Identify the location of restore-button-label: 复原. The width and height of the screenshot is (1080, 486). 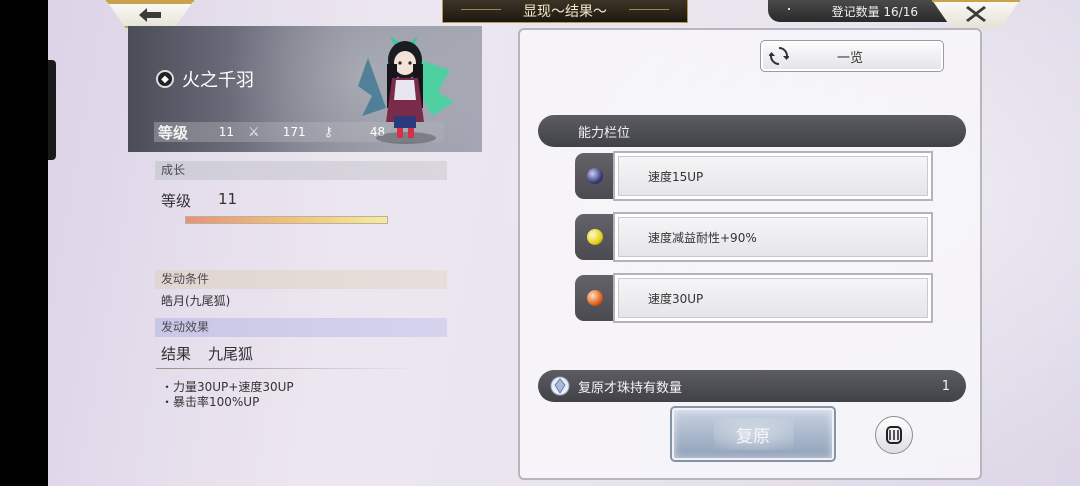
(753, 436).